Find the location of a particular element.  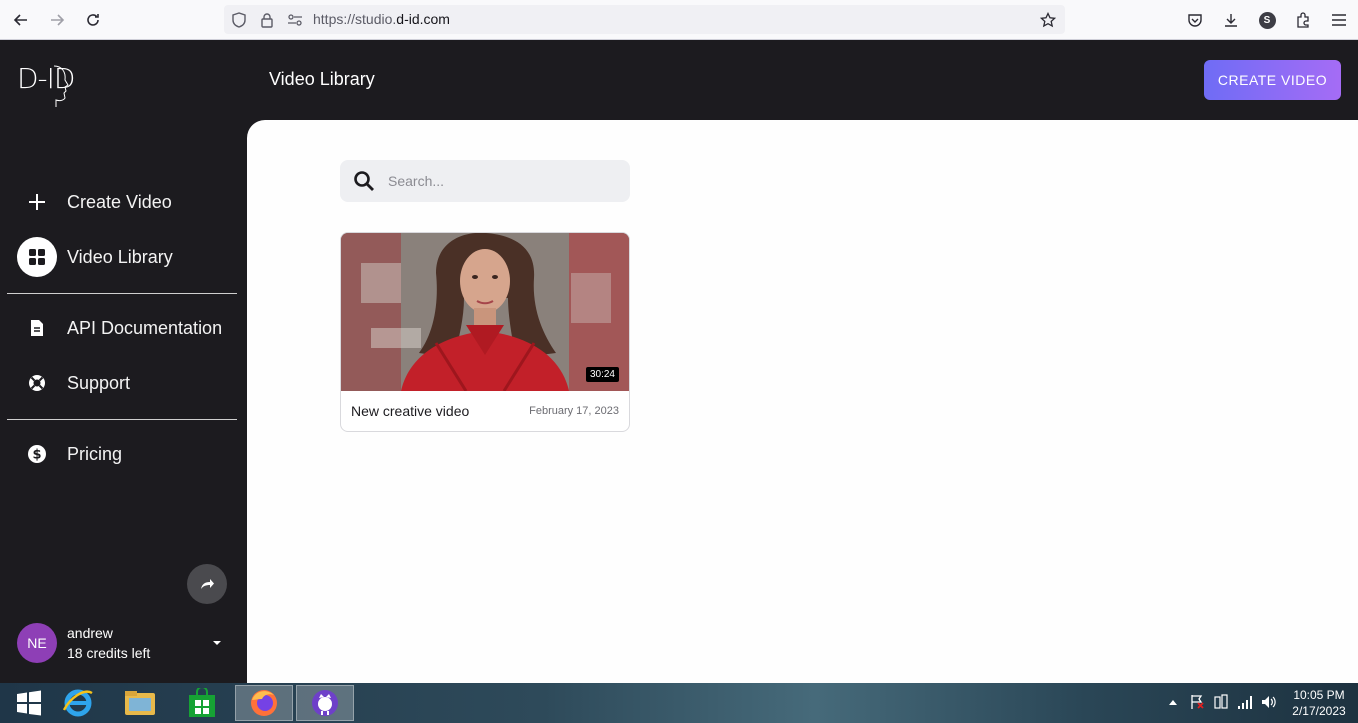

search-icon is located at coordinates (364, 181).